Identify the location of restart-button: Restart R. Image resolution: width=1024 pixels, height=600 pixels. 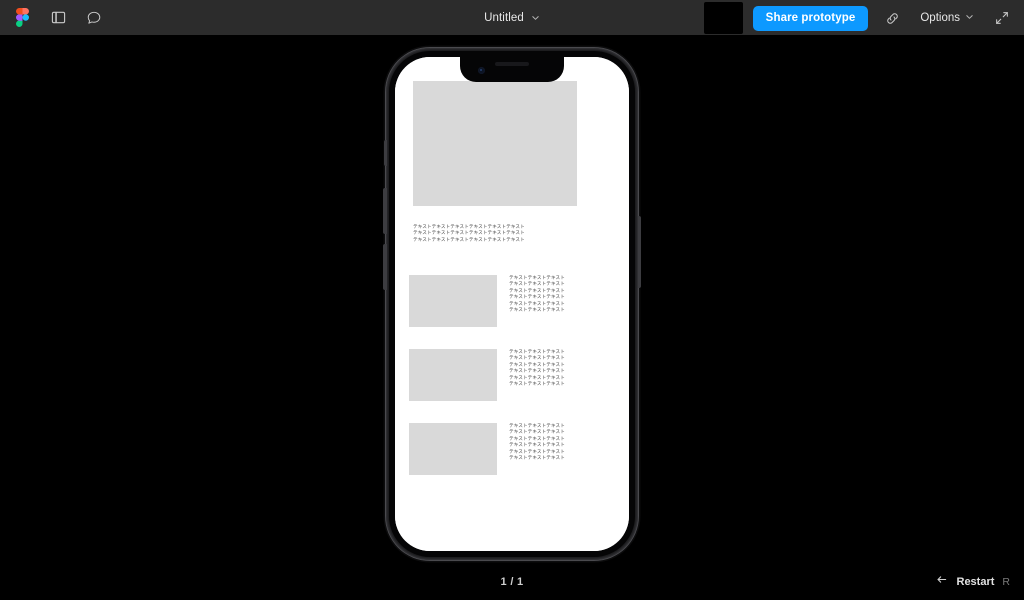
(973, 582).